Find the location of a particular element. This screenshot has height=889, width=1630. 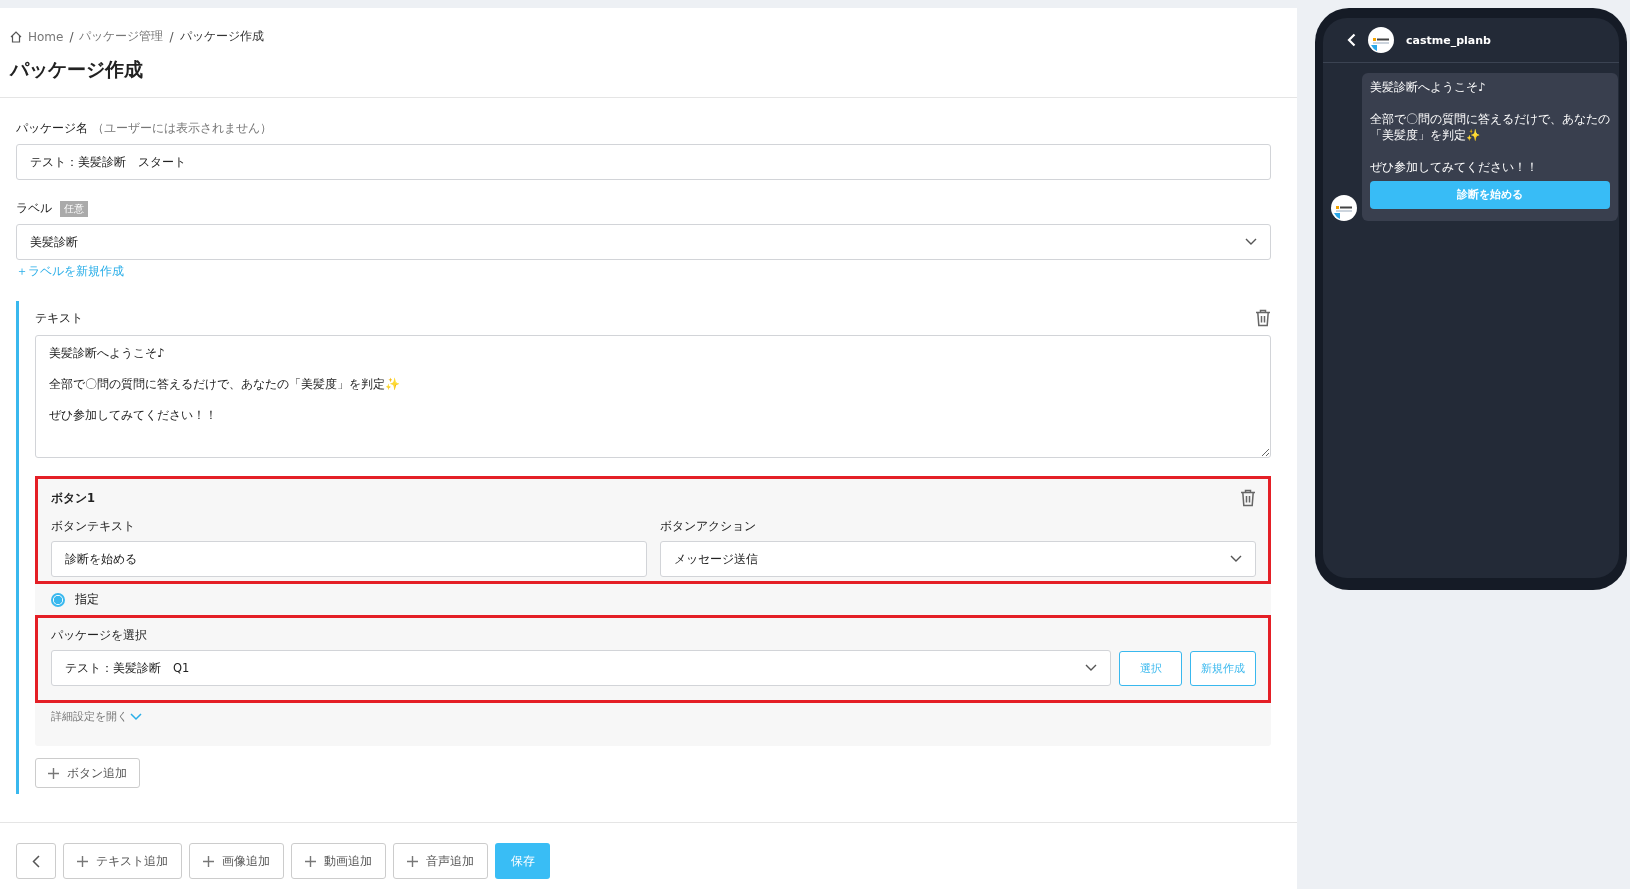

optional-badge: 任意 is located at coordinates (74, 208).